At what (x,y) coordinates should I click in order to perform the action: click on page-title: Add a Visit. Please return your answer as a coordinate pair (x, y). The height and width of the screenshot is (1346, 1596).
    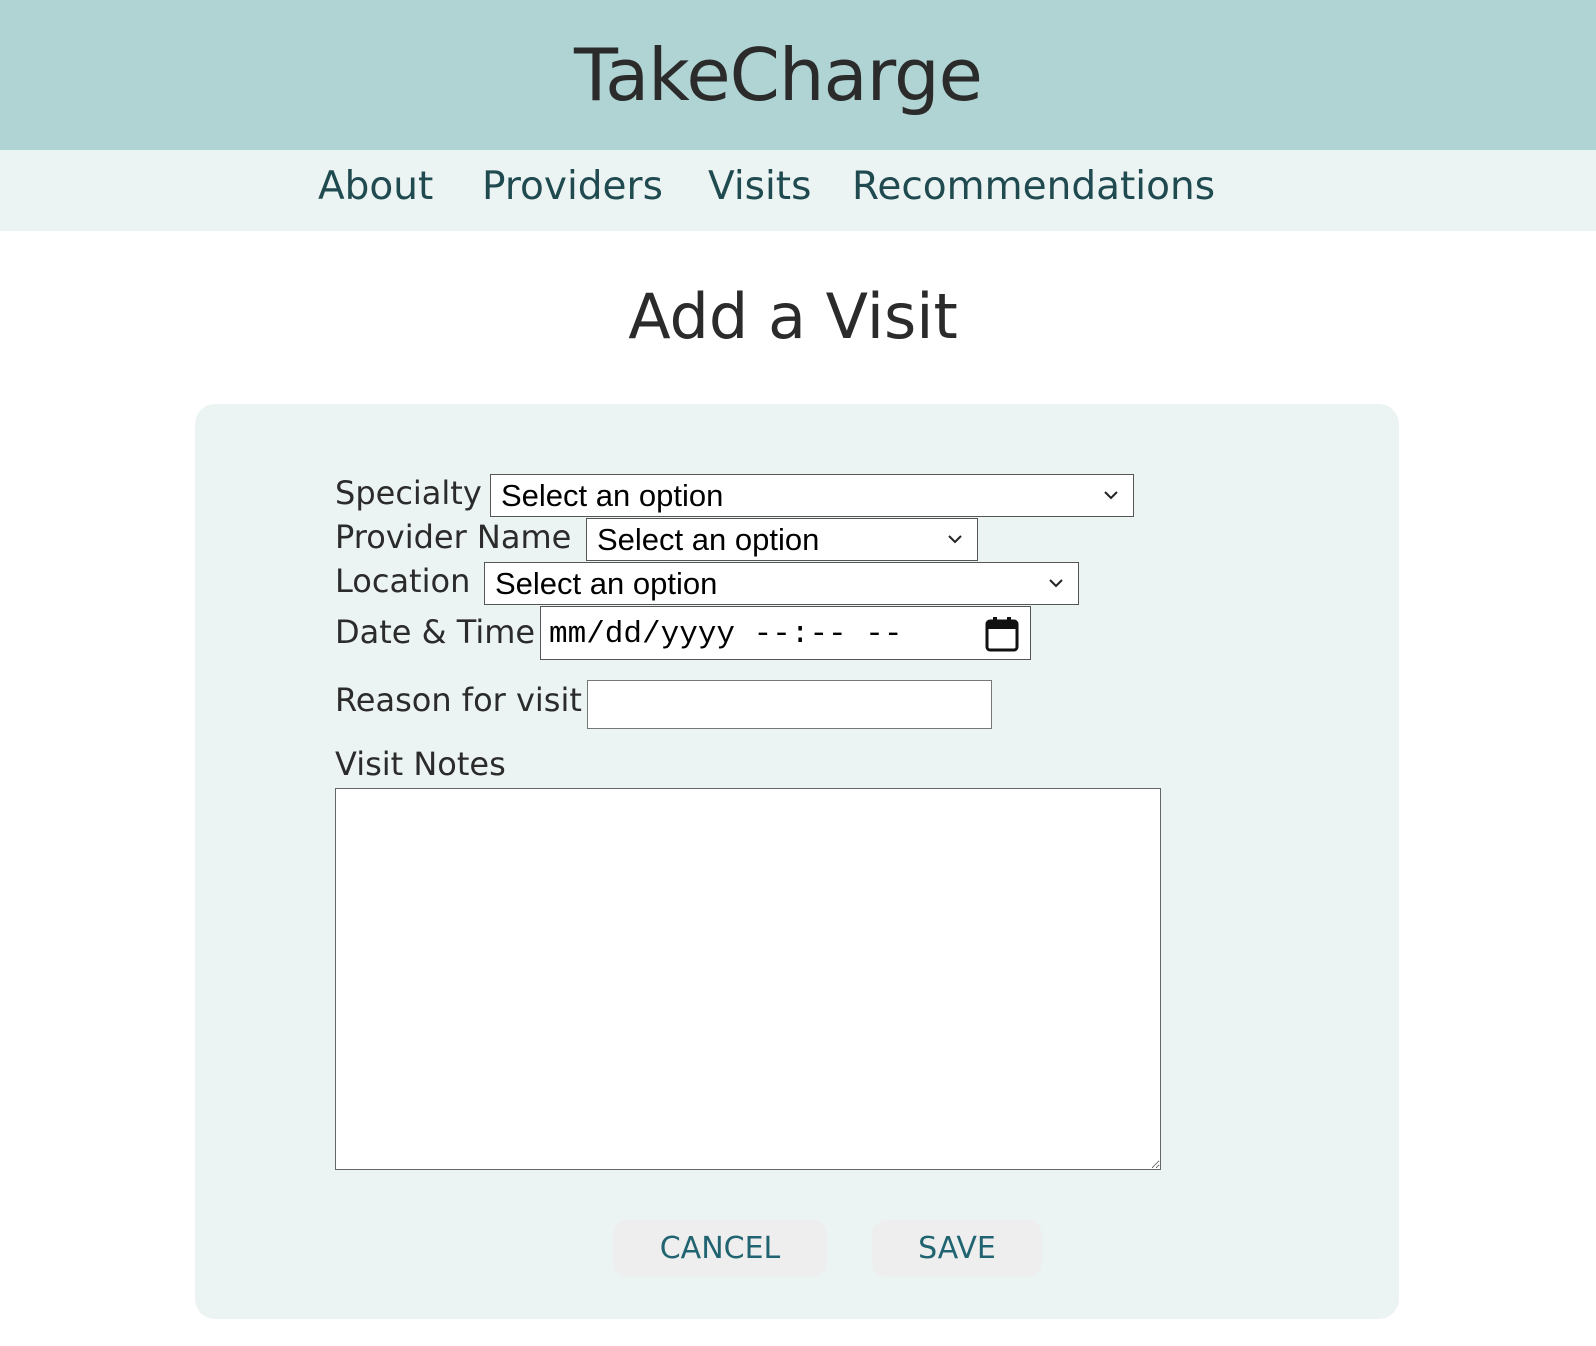
    Looking at the image, I should click on (793, 316).